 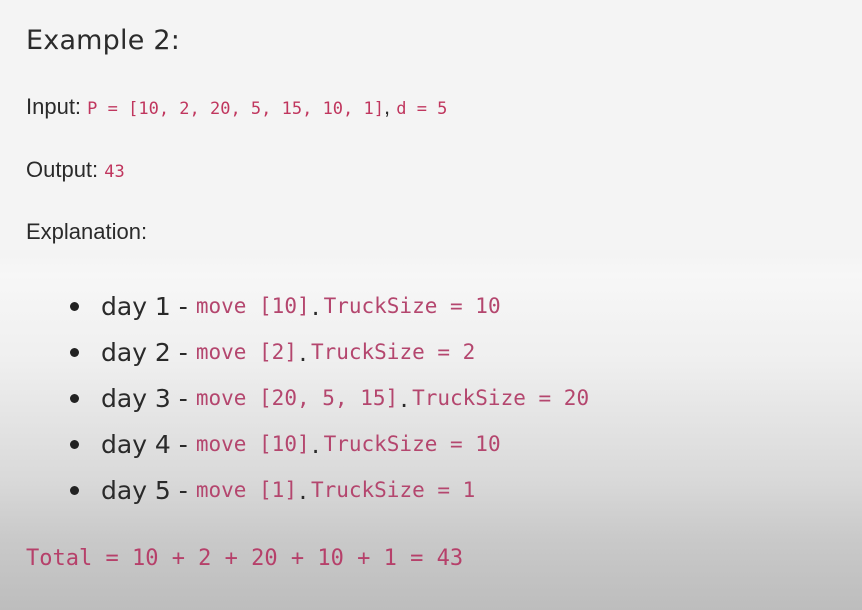 What do you see at coordinates (246, 352) in the screenshot?
I see `step-move: move [2]` at bounding box center [246, 352].